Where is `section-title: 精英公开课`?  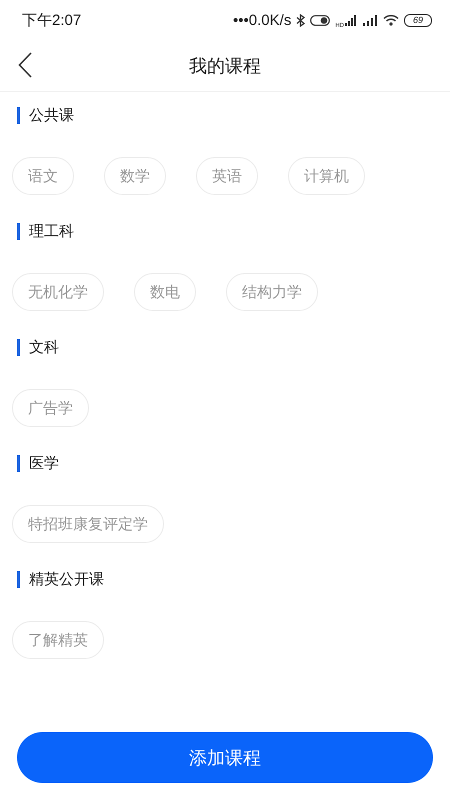
section-title: 精英公开课 is located at coordinates (66, 579).